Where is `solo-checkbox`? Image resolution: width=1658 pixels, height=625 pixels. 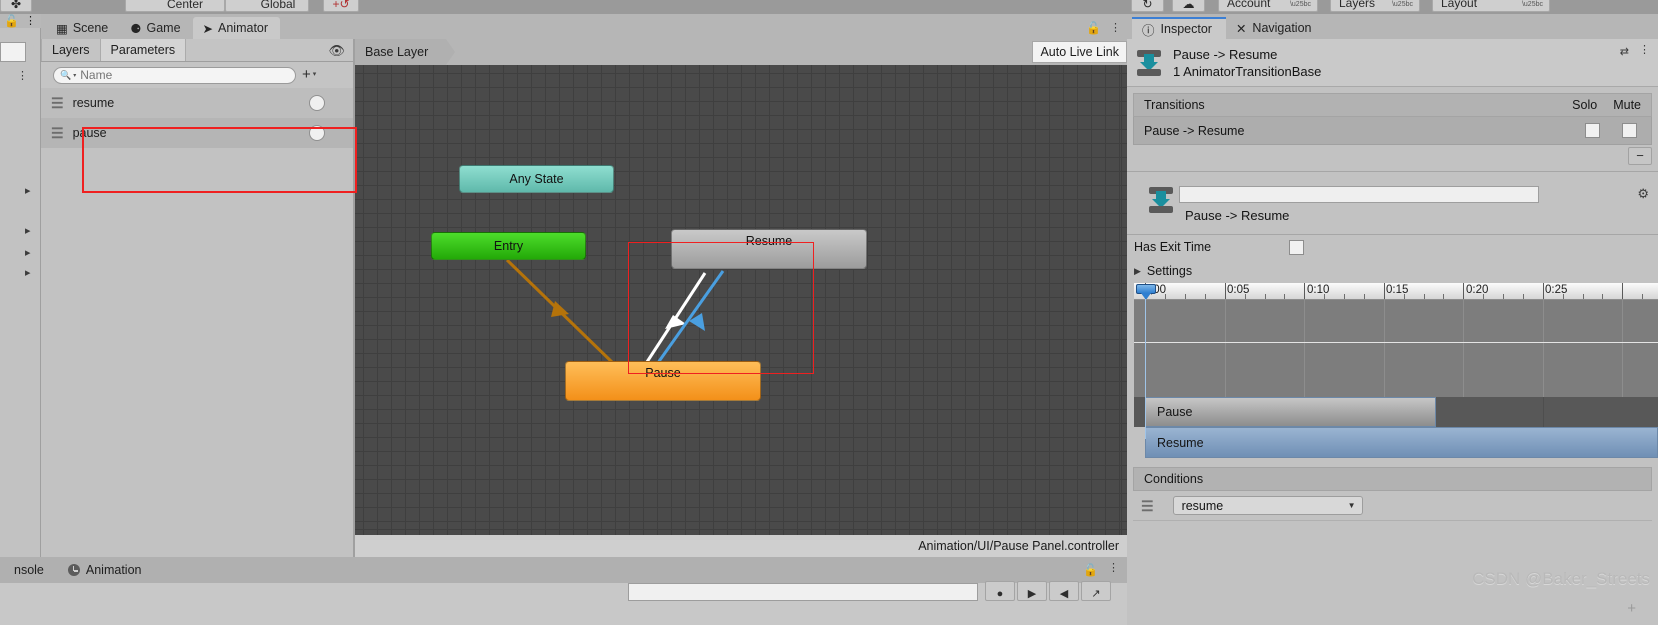
solo-checkbox is located at coordinates (1592, 130).